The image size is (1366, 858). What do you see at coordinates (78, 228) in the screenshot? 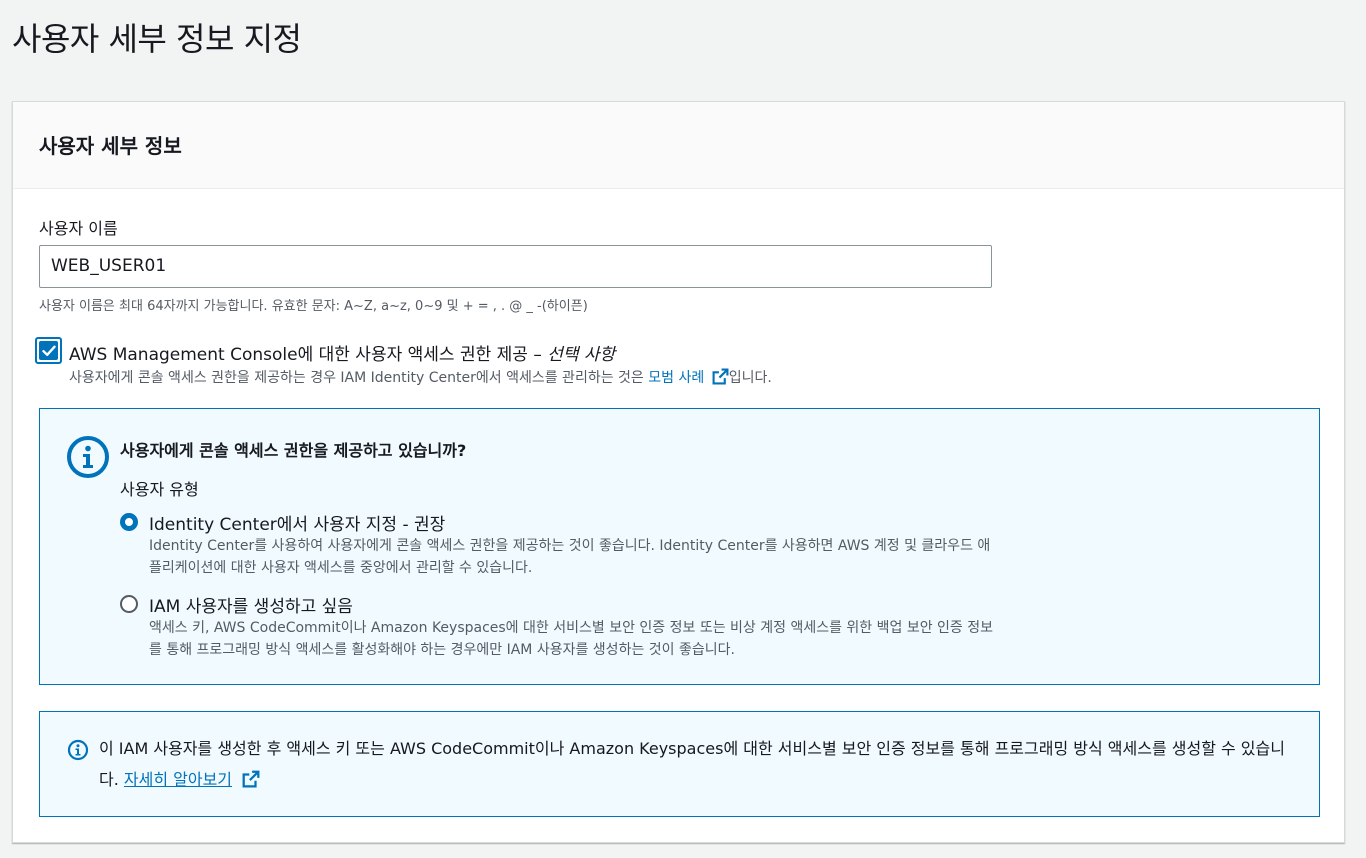
I see `username-label: 사용자 이름` at bounding box center [78, 228].